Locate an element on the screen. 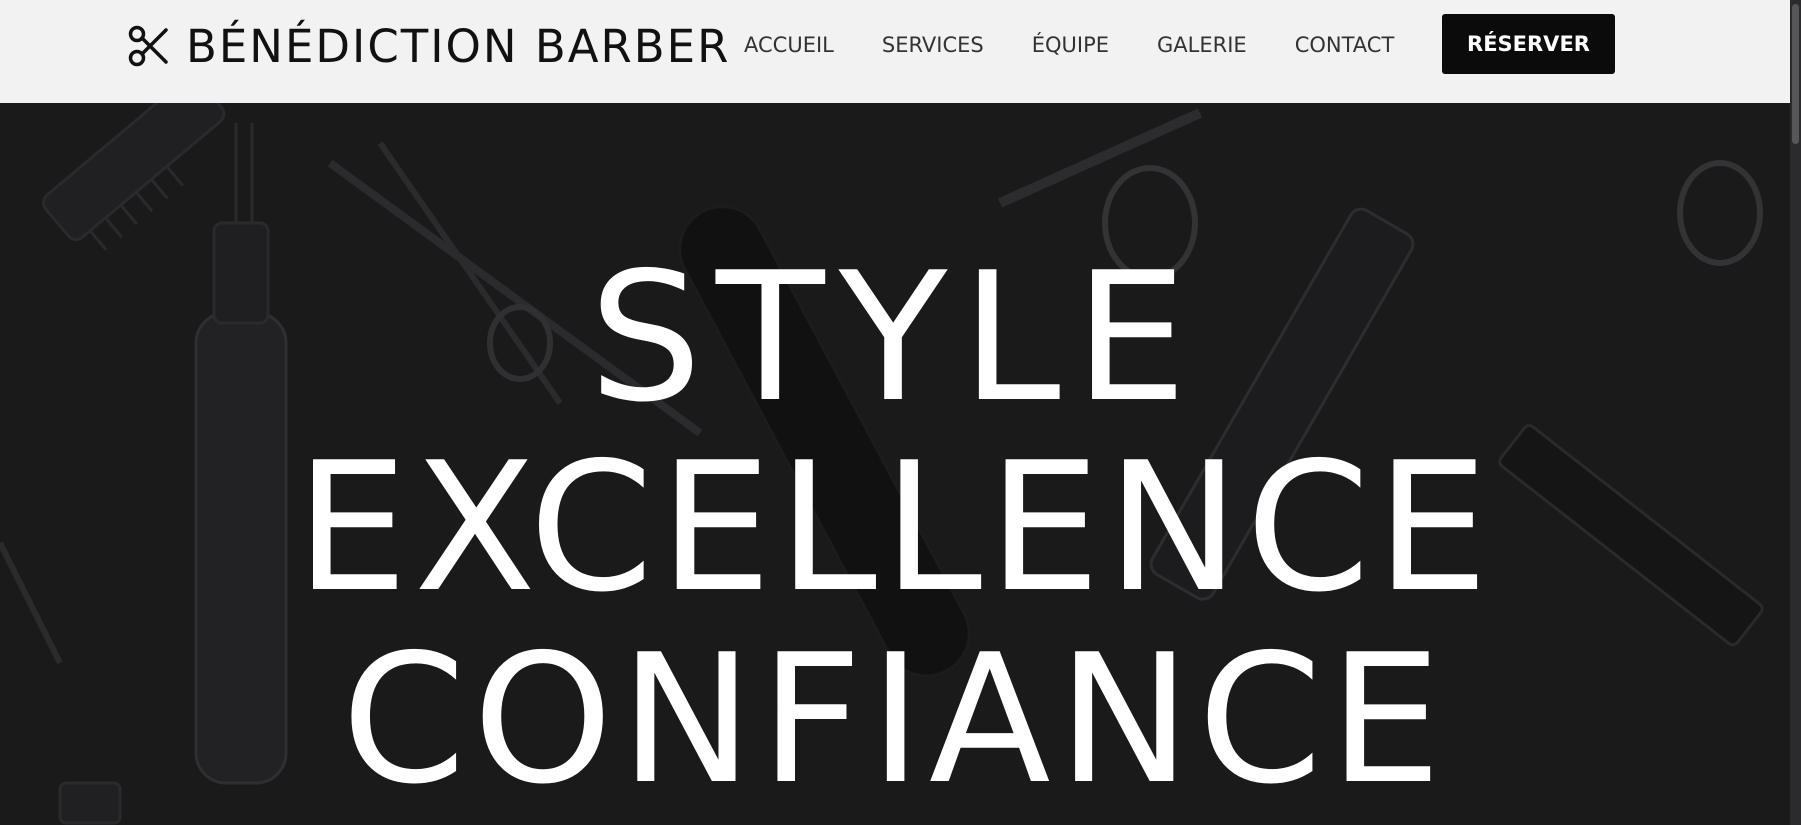  hero-title-line-1: STYLE is located at coordinates (895, 337).